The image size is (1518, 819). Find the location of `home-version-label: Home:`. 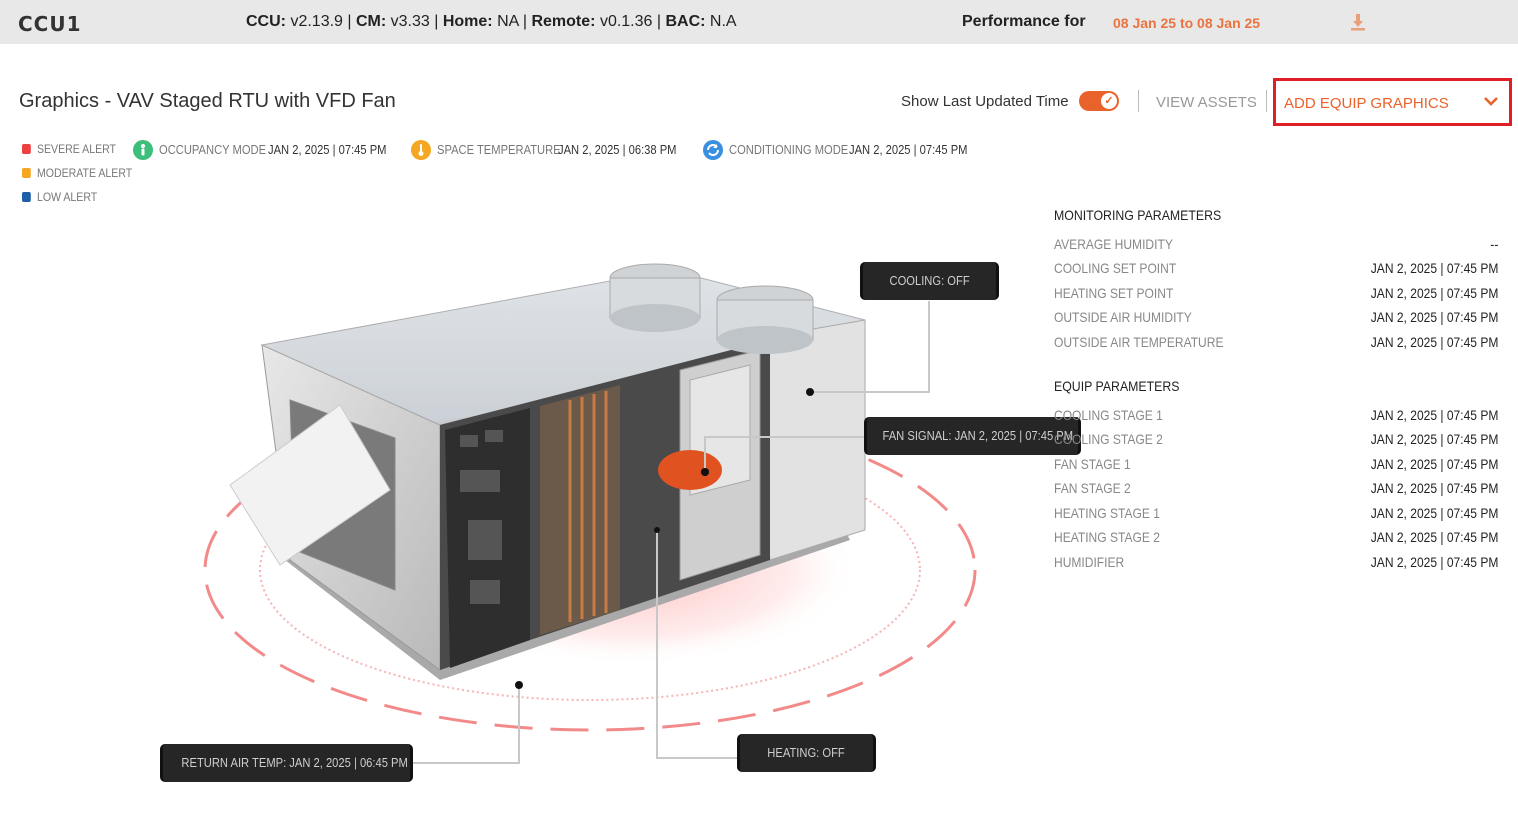

home-version-label: Home: is located at coordinates (467, 21).